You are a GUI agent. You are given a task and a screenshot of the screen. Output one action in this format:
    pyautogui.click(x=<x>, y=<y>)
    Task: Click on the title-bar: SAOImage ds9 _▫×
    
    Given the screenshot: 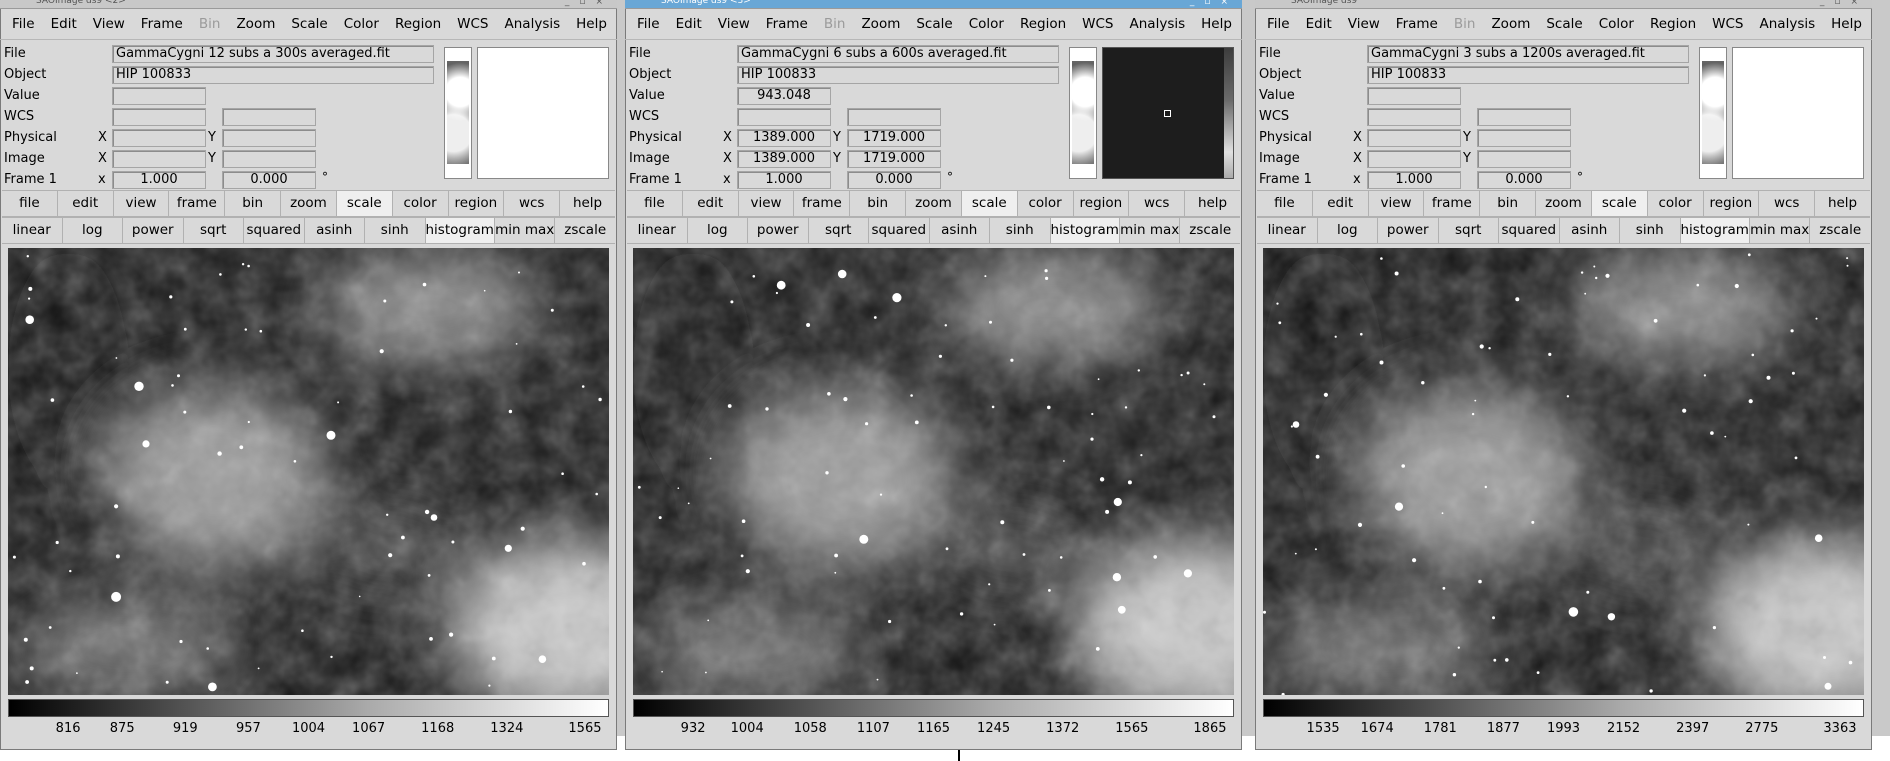 What is the action you would take?
    pyautogui.click(x=1563, y=4)
    